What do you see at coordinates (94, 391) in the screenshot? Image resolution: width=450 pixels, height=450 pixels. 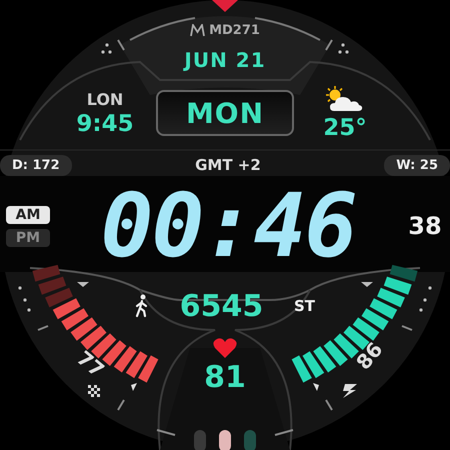 I see `checkered-flag-icon` at bounding box center [94, 391].